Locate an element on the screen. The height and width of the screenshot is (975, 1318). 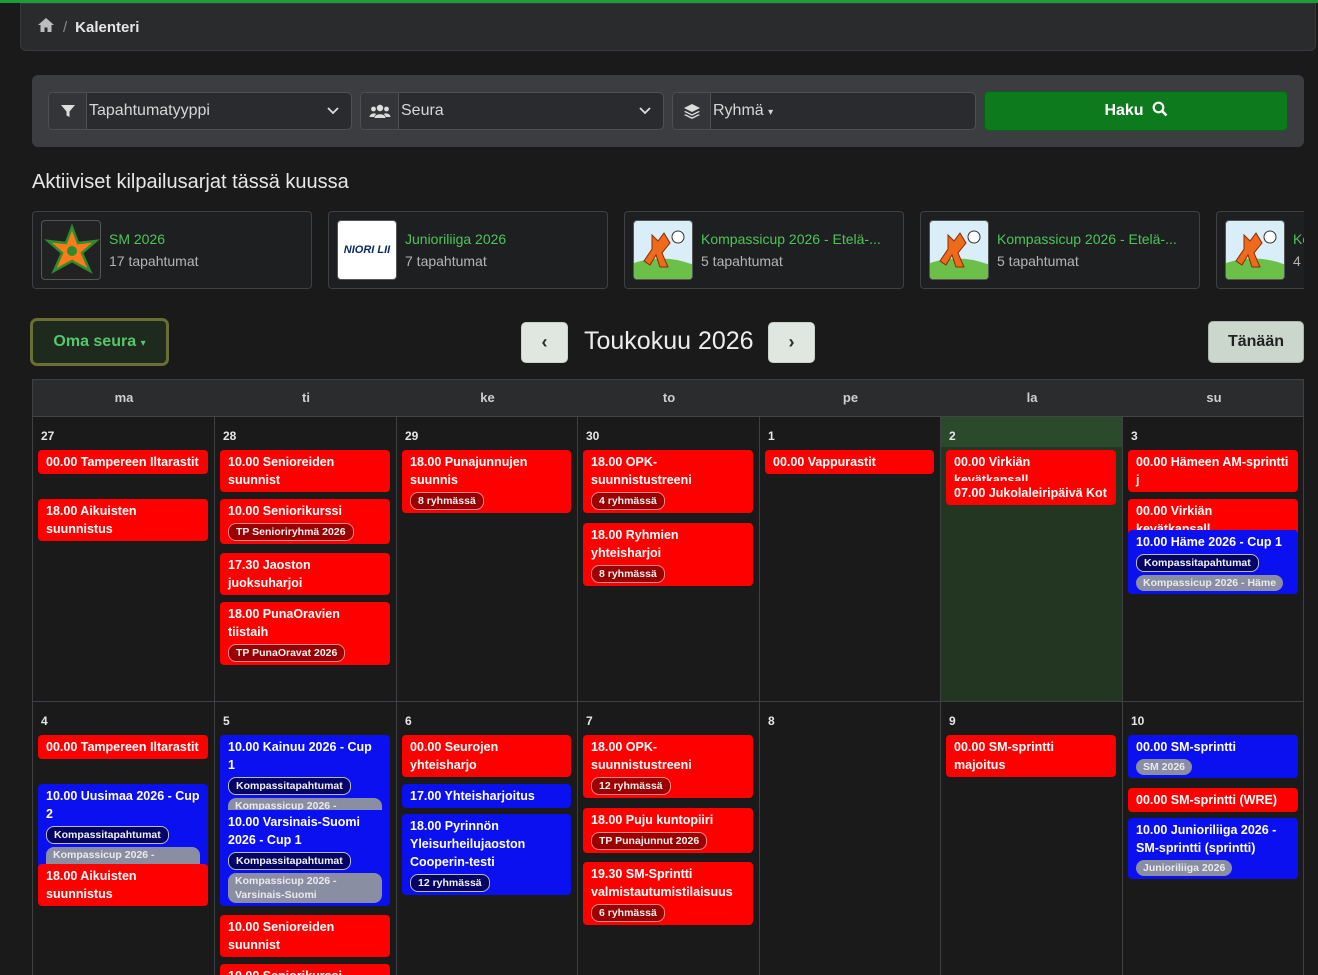
next-month-button: › is located at coordinates (791, 342).